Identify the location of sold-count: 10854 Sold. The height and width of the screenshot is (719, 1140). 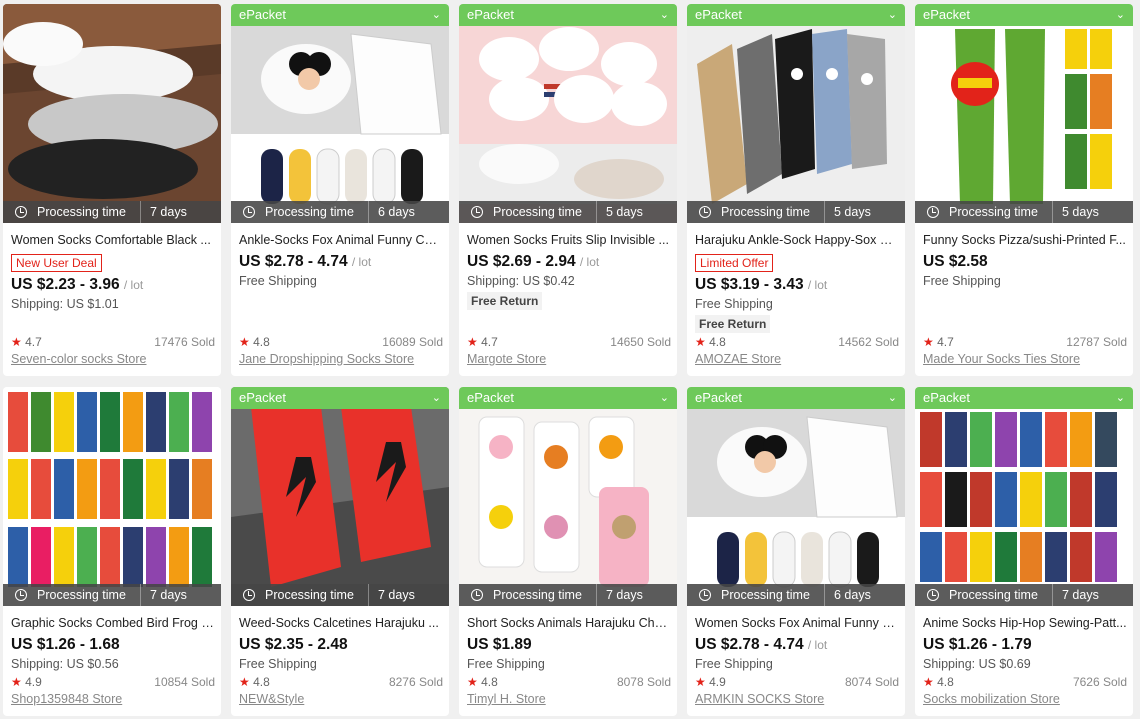
(184, 682).